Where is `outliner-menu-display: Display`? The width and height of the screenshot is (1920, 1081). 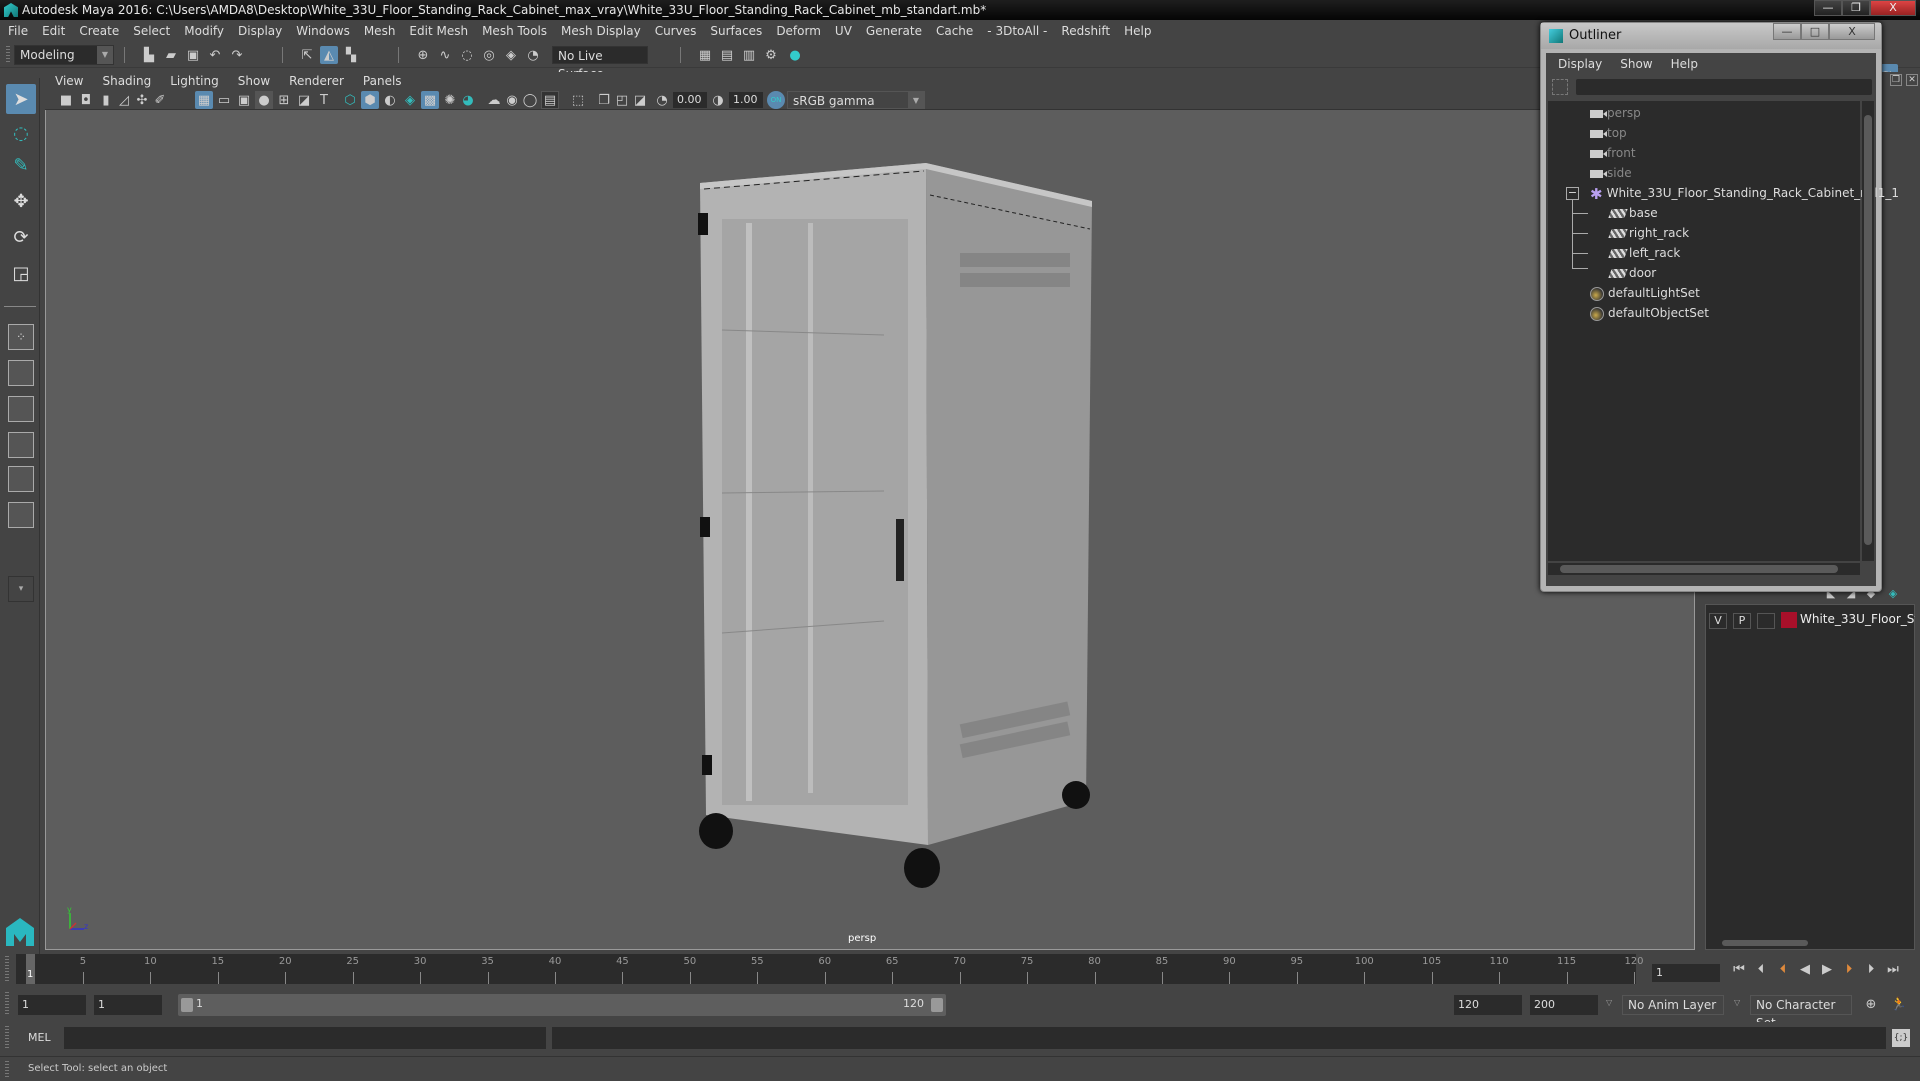
outliner-menu-display: Display is located at coordinates (1580, 64).